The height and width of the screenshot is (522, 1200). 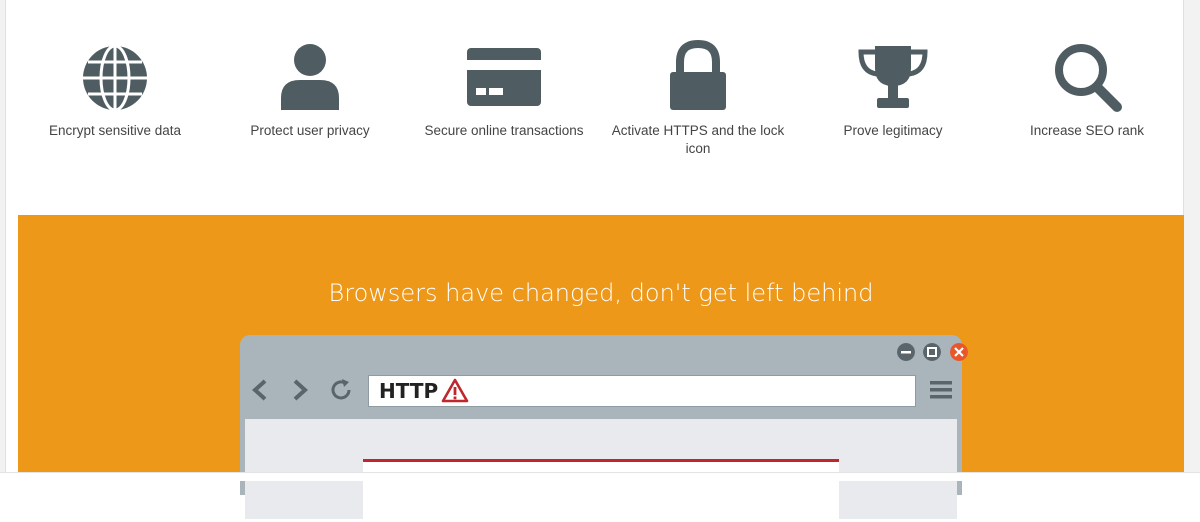 What do you see at coordinates (959, 352) in the screenshot?
I see `close-icon` at bounding box center [959, 352].